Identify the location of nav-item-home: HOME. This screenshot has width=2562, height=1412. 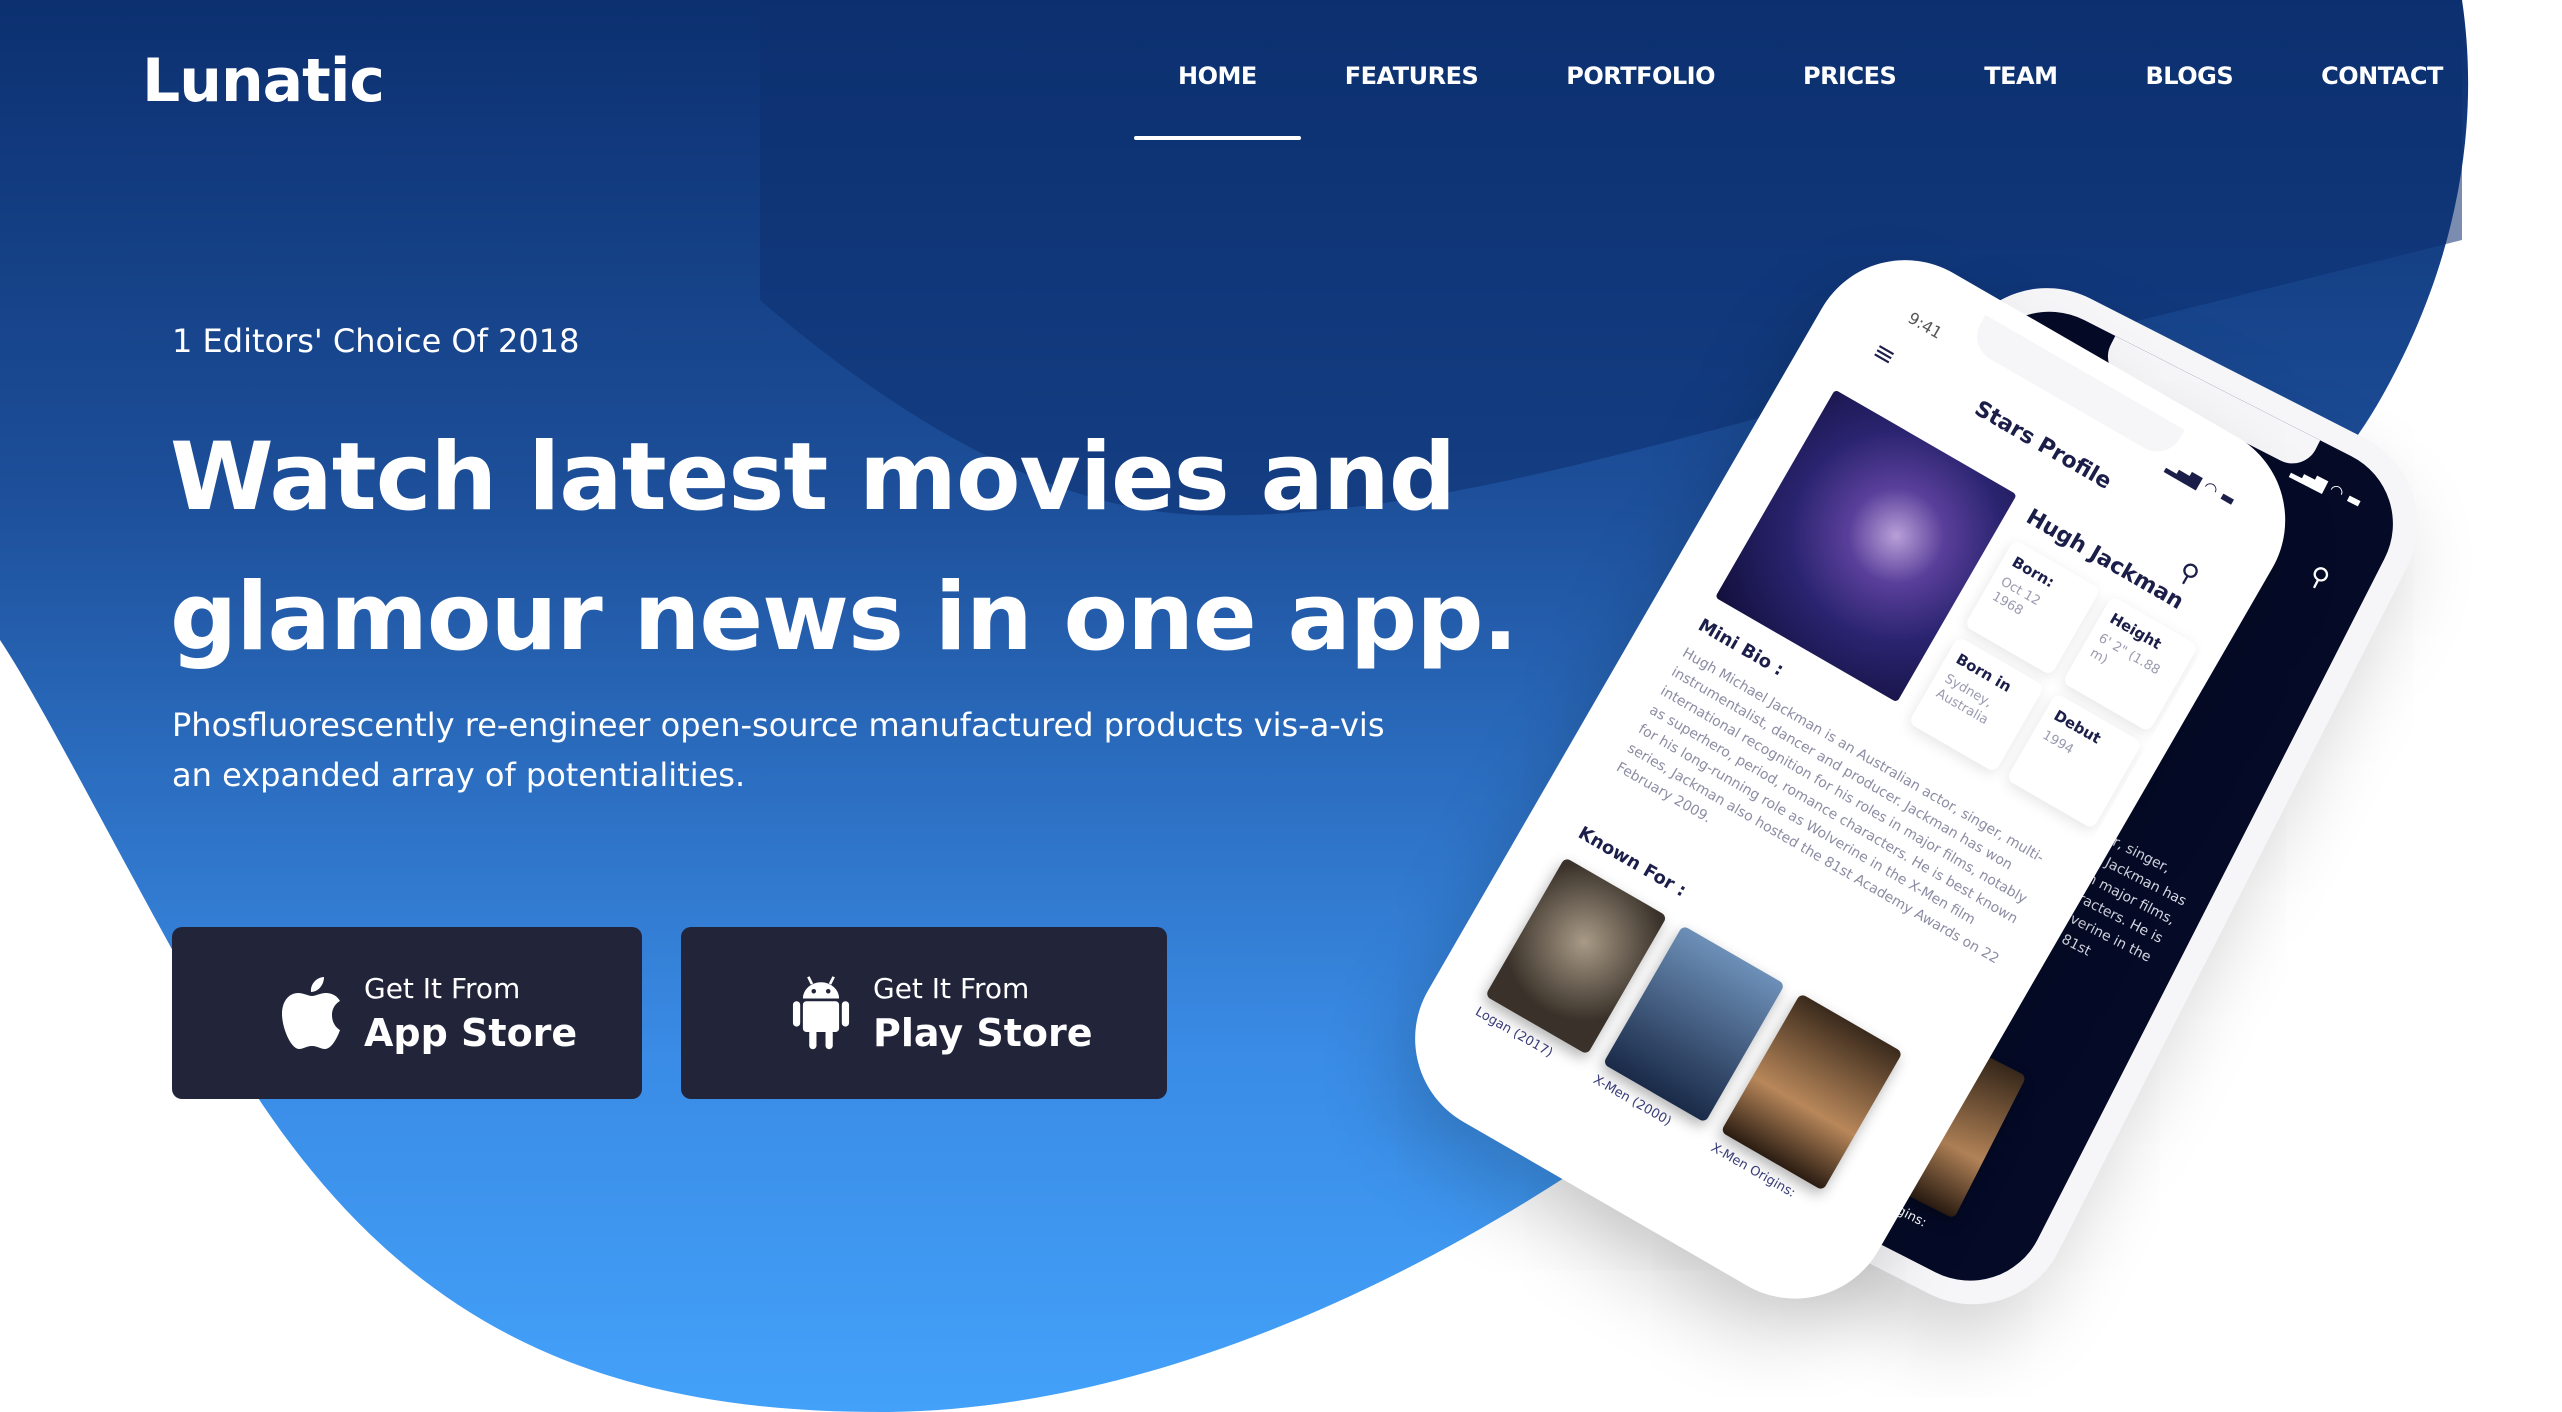
(1217, 101).